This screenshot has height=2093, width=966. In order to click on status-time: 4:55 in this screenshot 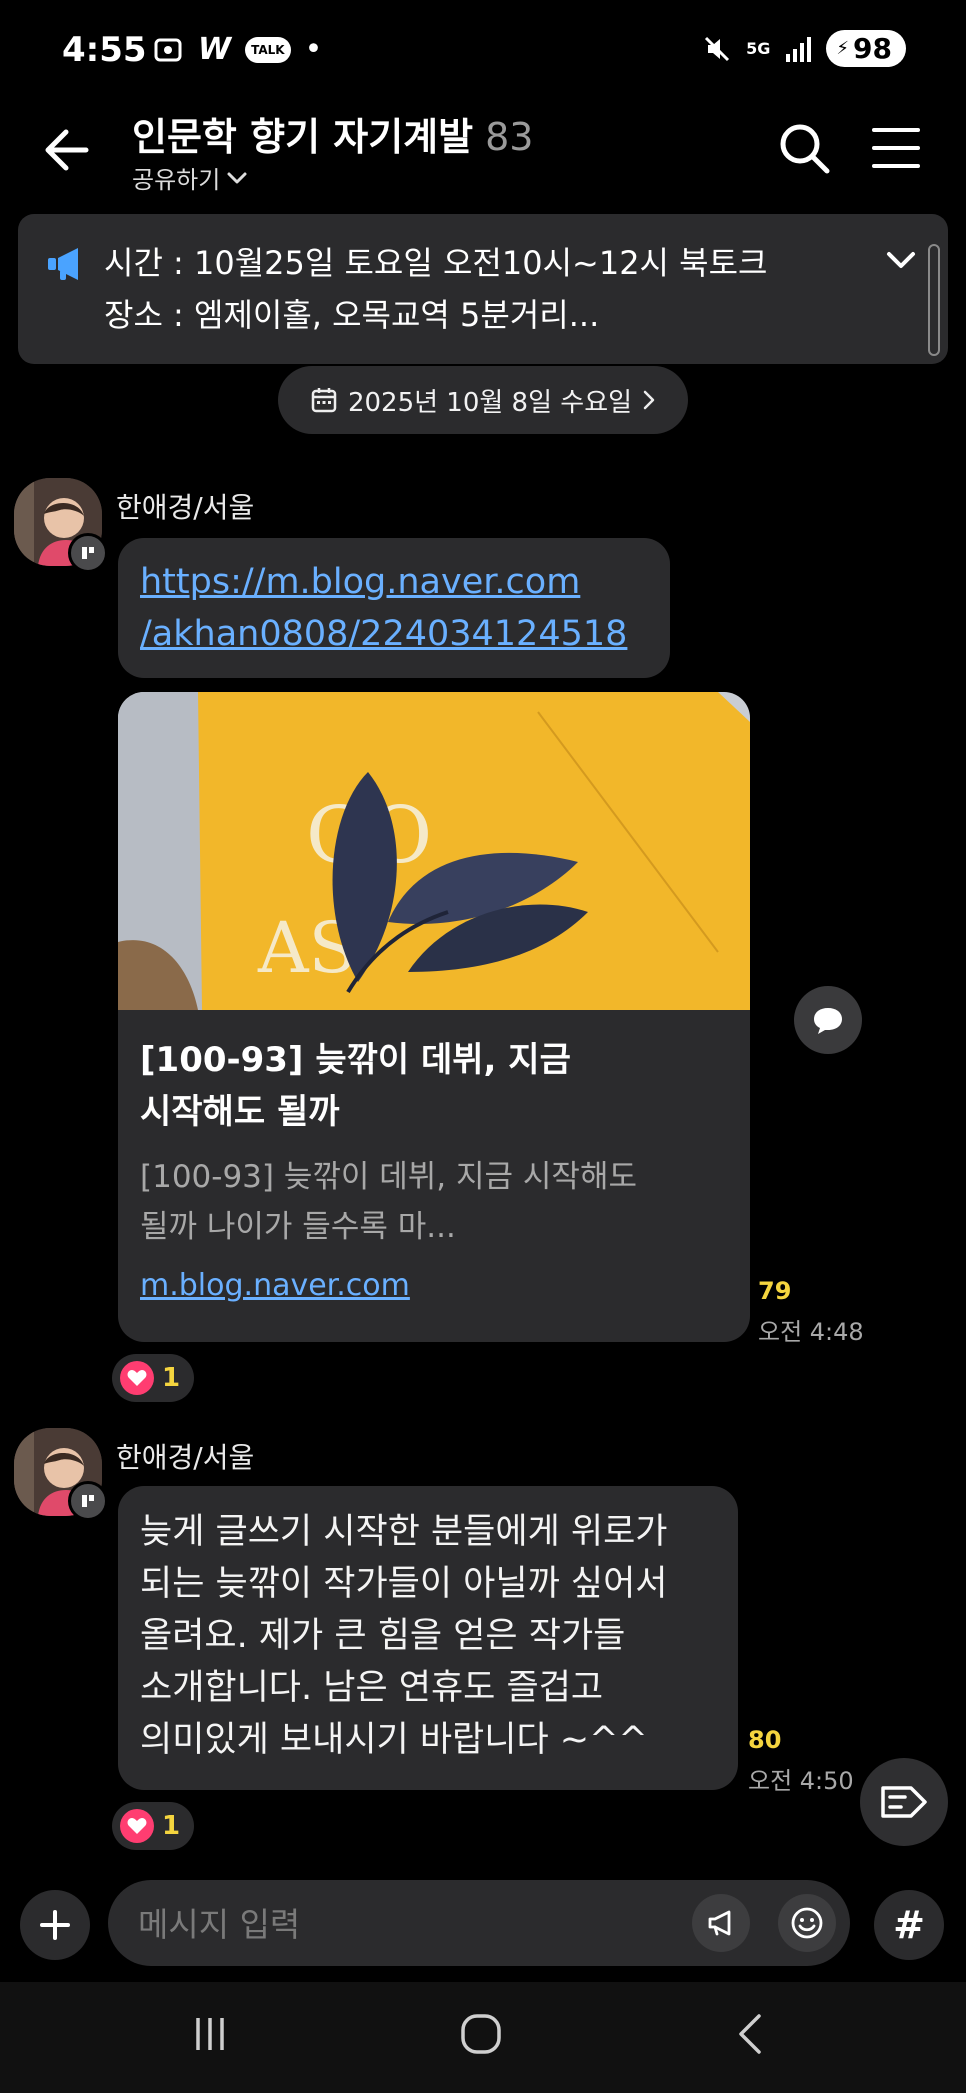, I will do `click(104, 50)`.